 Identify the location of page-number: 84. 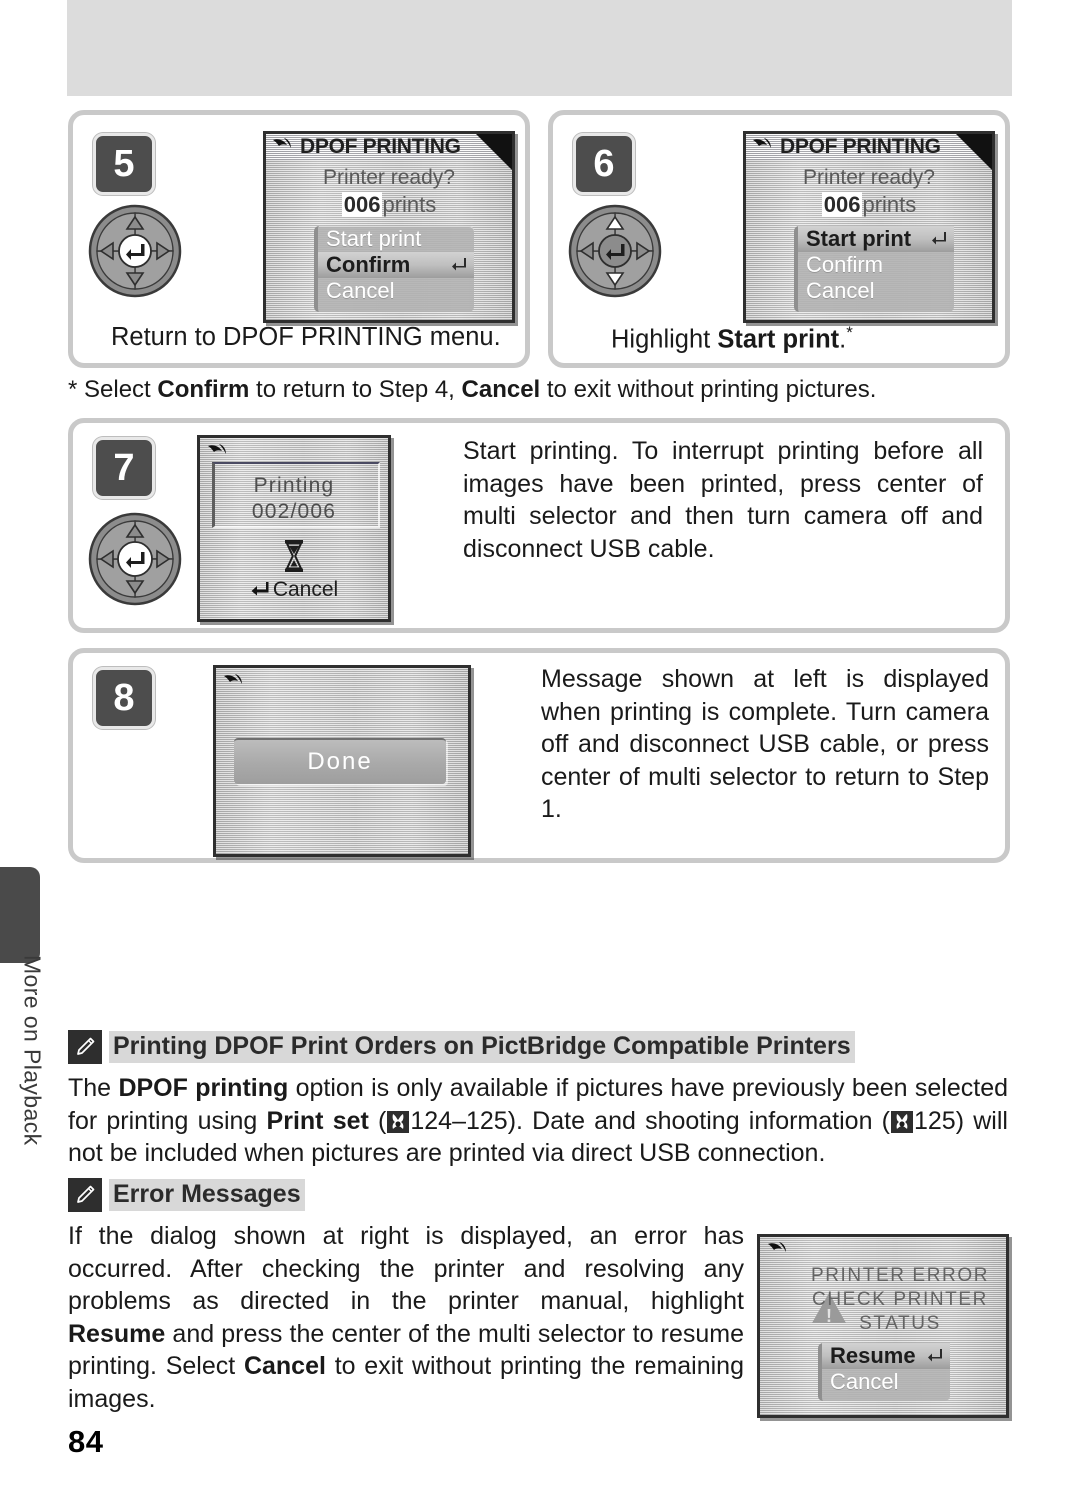
(86, 1441).